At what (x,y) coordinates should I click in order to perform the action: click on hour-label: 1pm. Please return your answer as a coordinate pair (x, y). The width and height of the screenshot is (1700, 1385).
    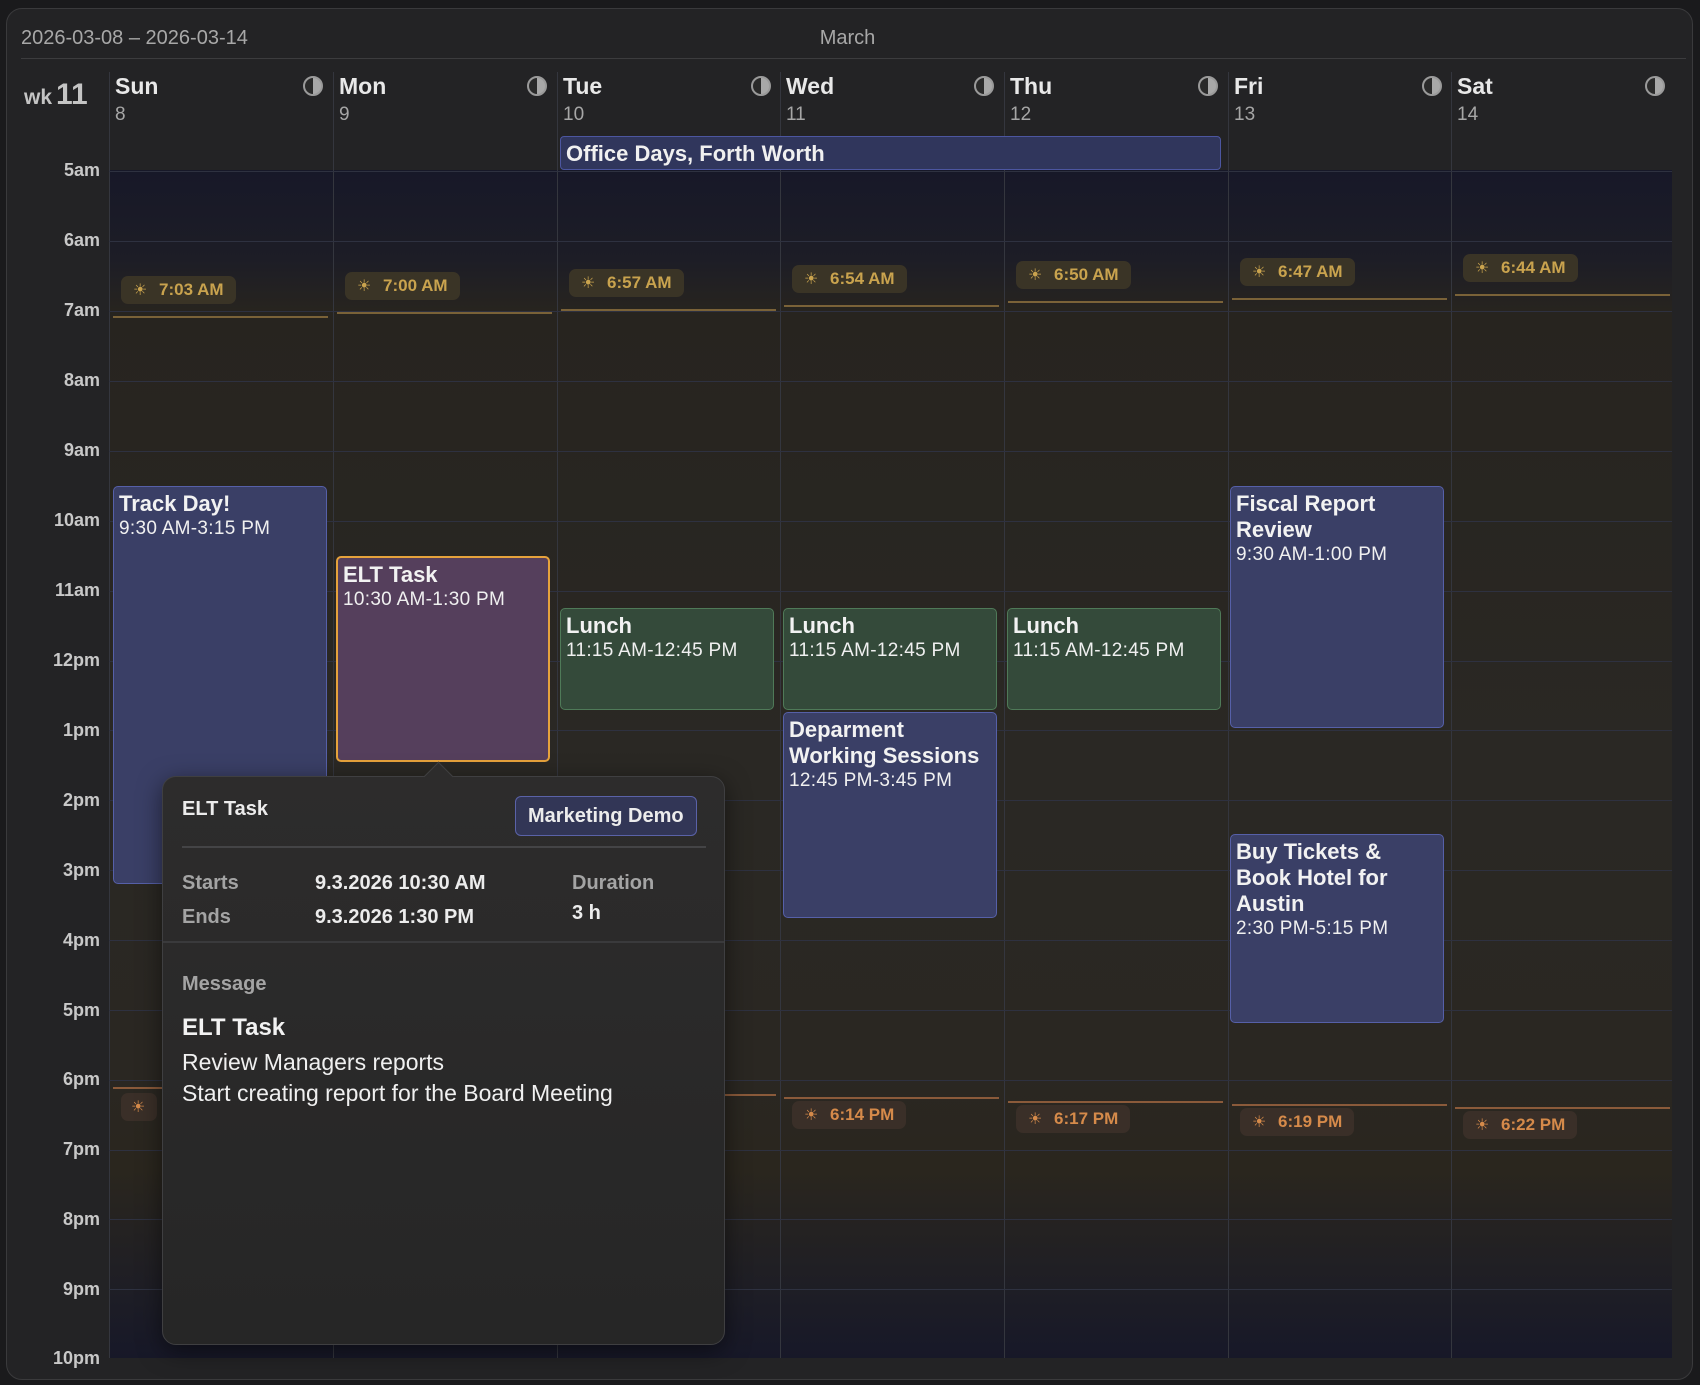
    Looking at the image, I should click on (81, 730).